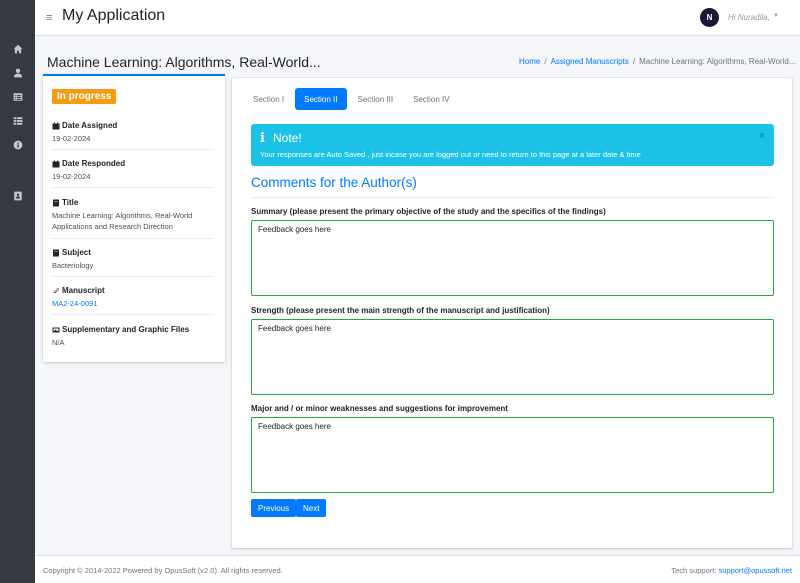 This screenshot has width=800, height=583. What do you see at coordinates (17, 96) in the screenshot?
I see `list-alt-icon` at bounding box center [17, 96].